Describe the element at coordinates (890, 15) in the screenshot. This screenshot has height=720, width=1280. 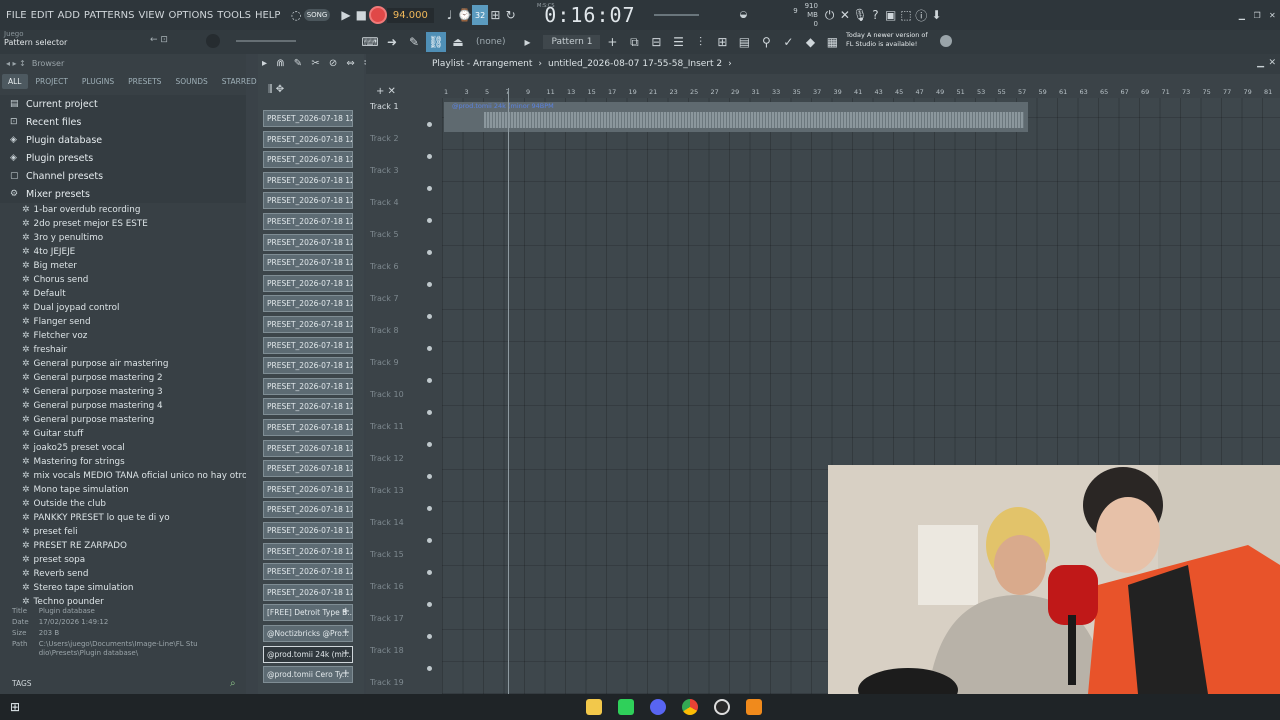
I see `save-icon: ▣` at that location.